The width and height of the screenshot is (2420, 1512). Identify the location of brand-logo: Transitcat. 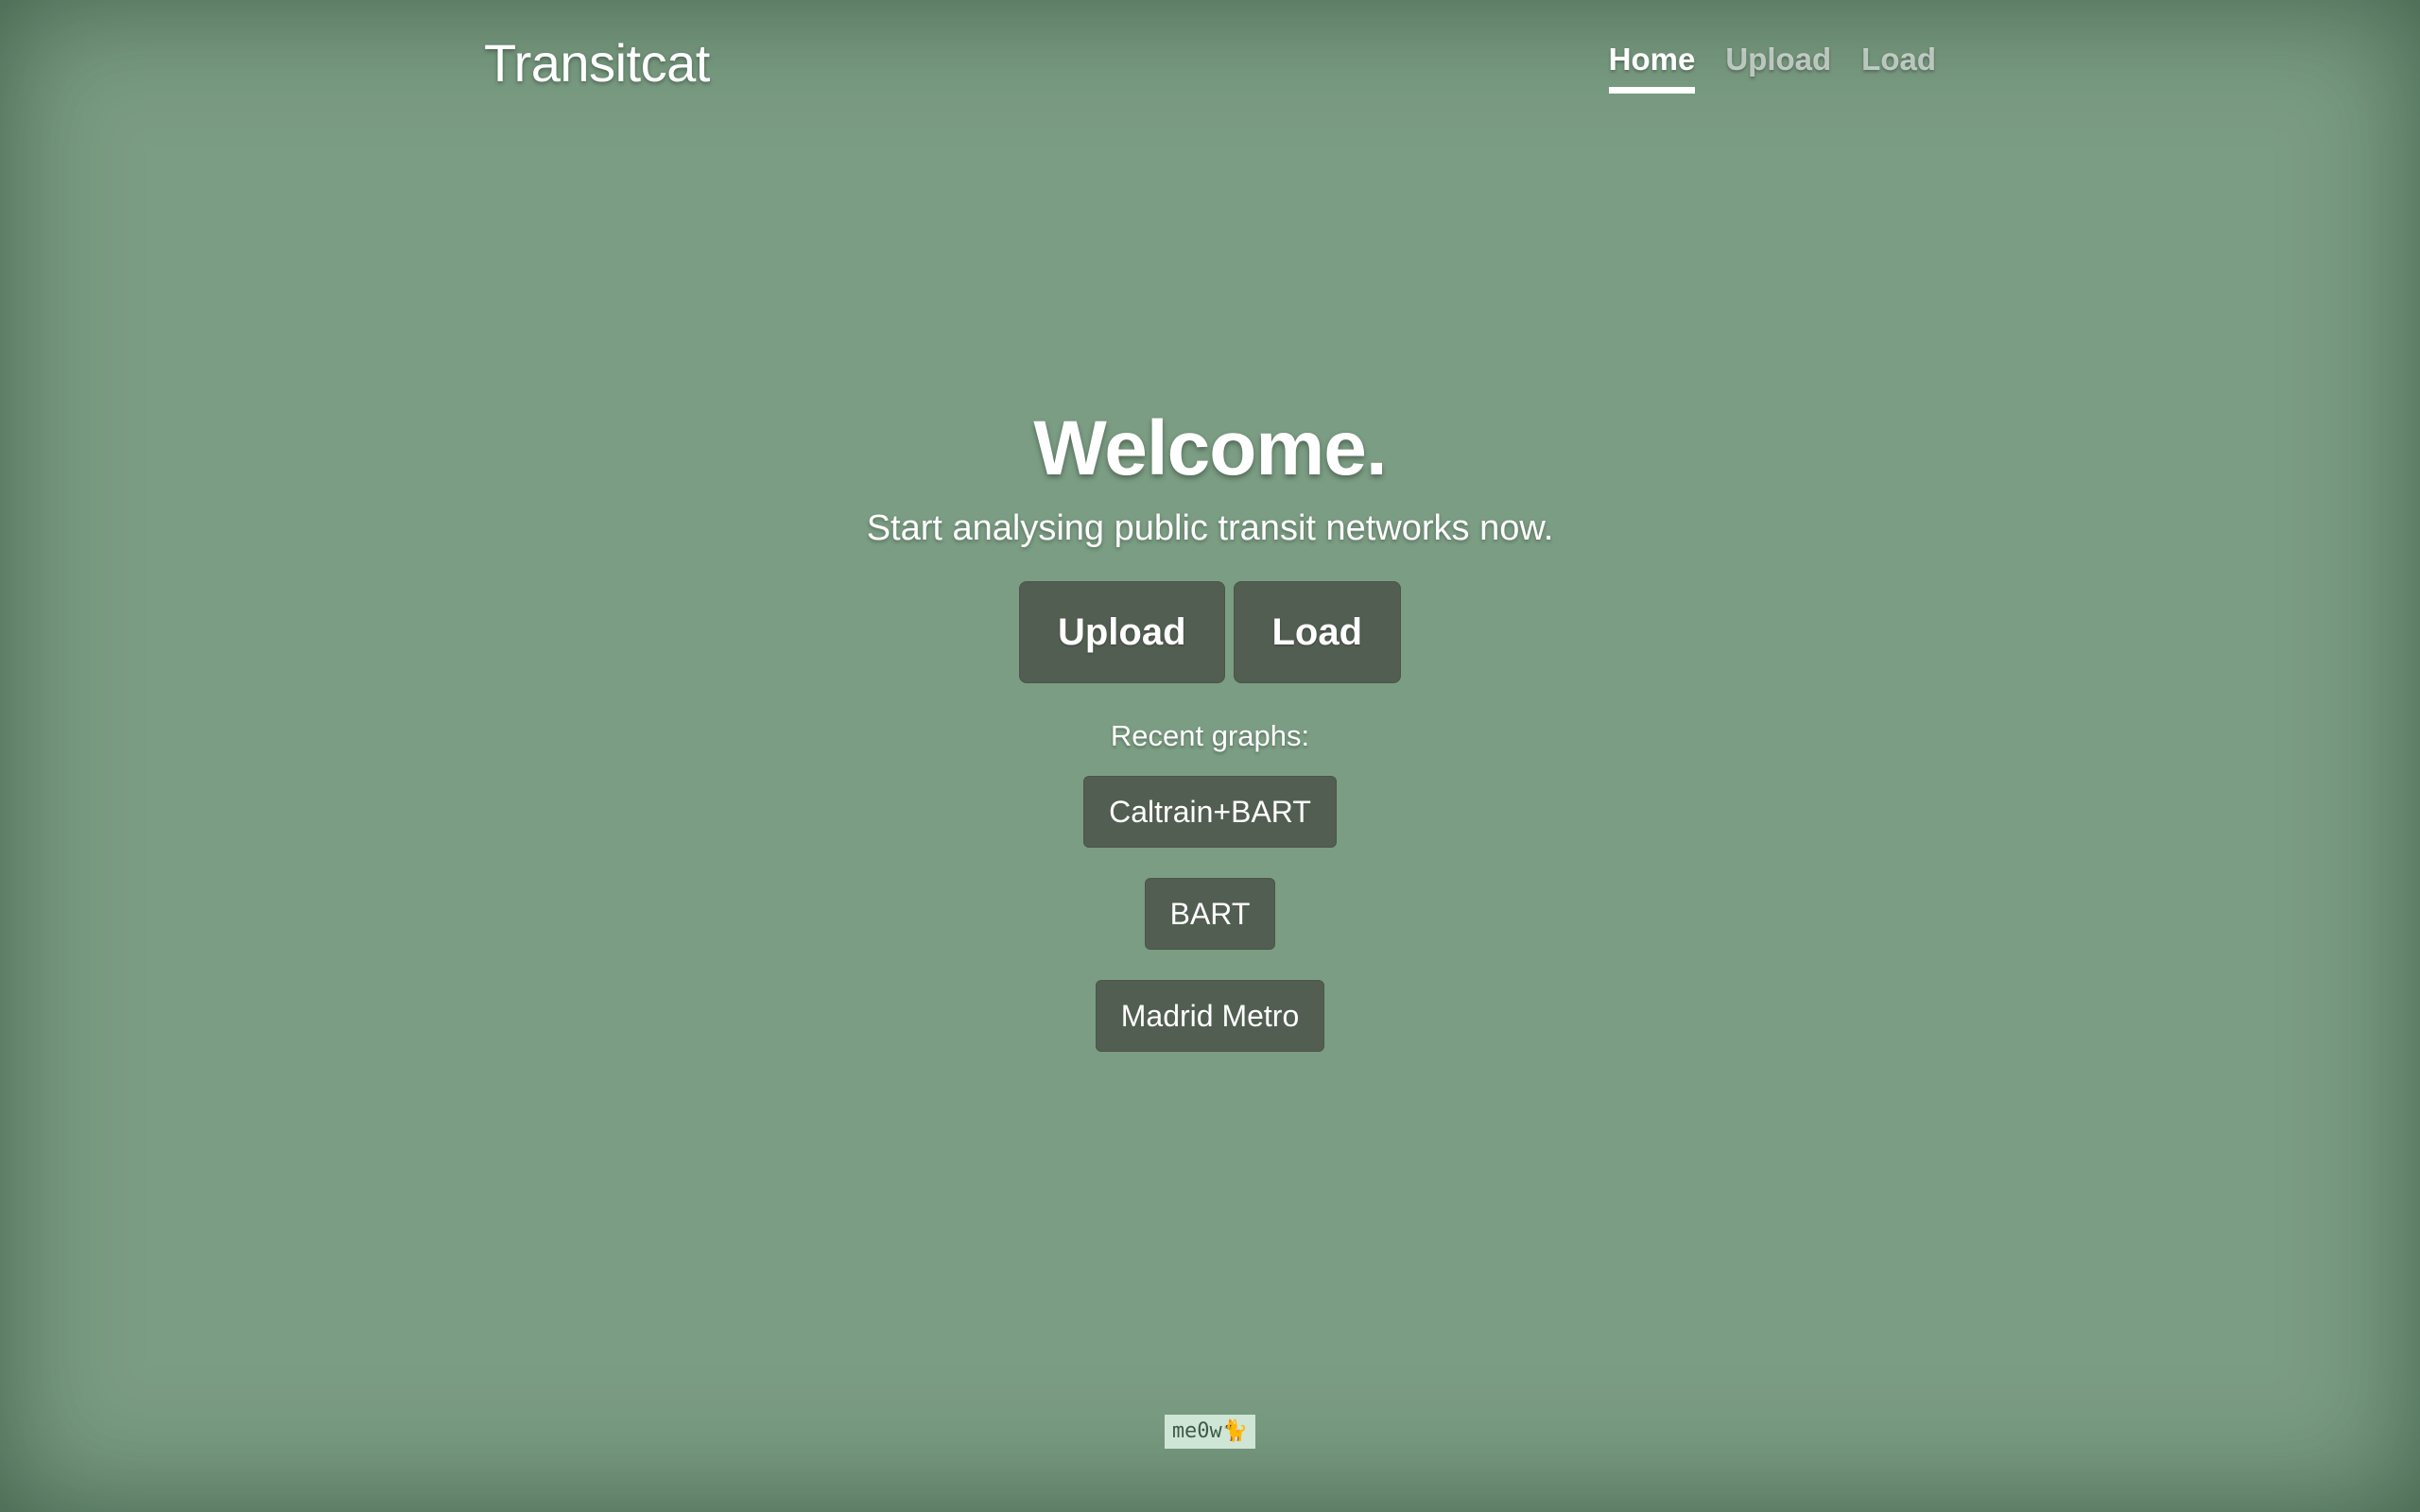
(597, 63).